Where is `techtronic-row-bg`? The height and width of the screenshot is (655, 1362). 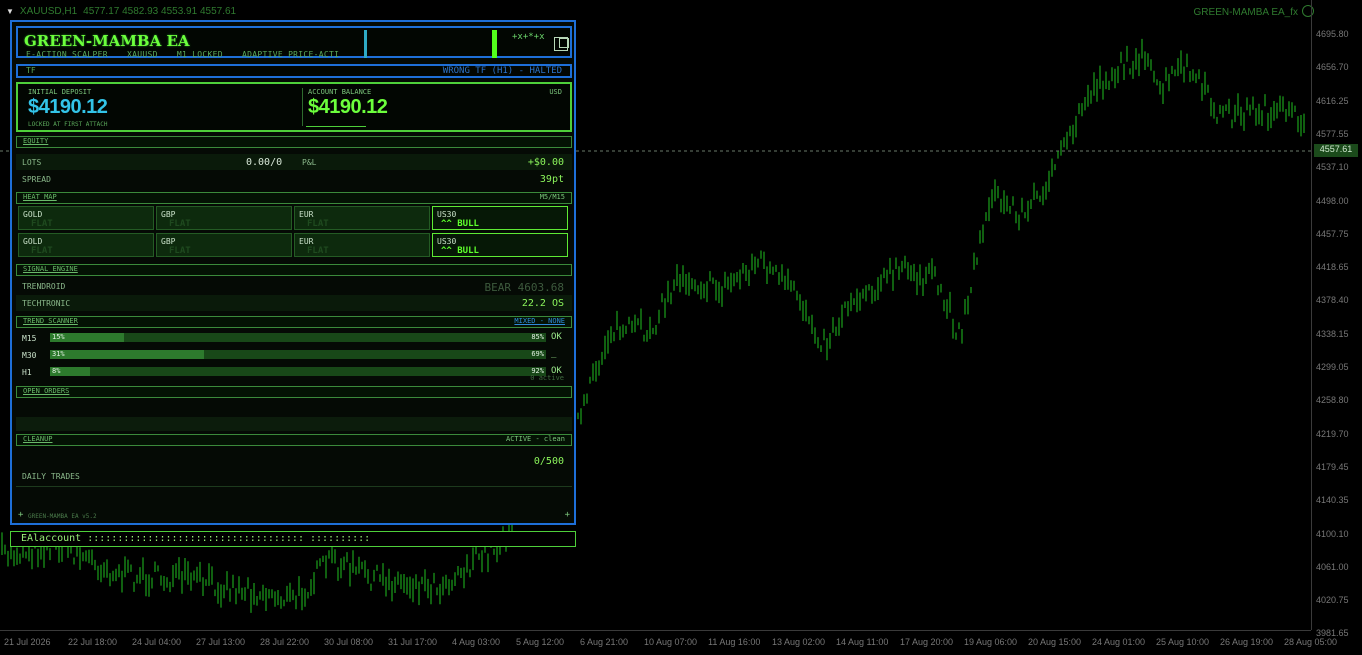
techtronic-row-bg is located at coordinates (294, 303).